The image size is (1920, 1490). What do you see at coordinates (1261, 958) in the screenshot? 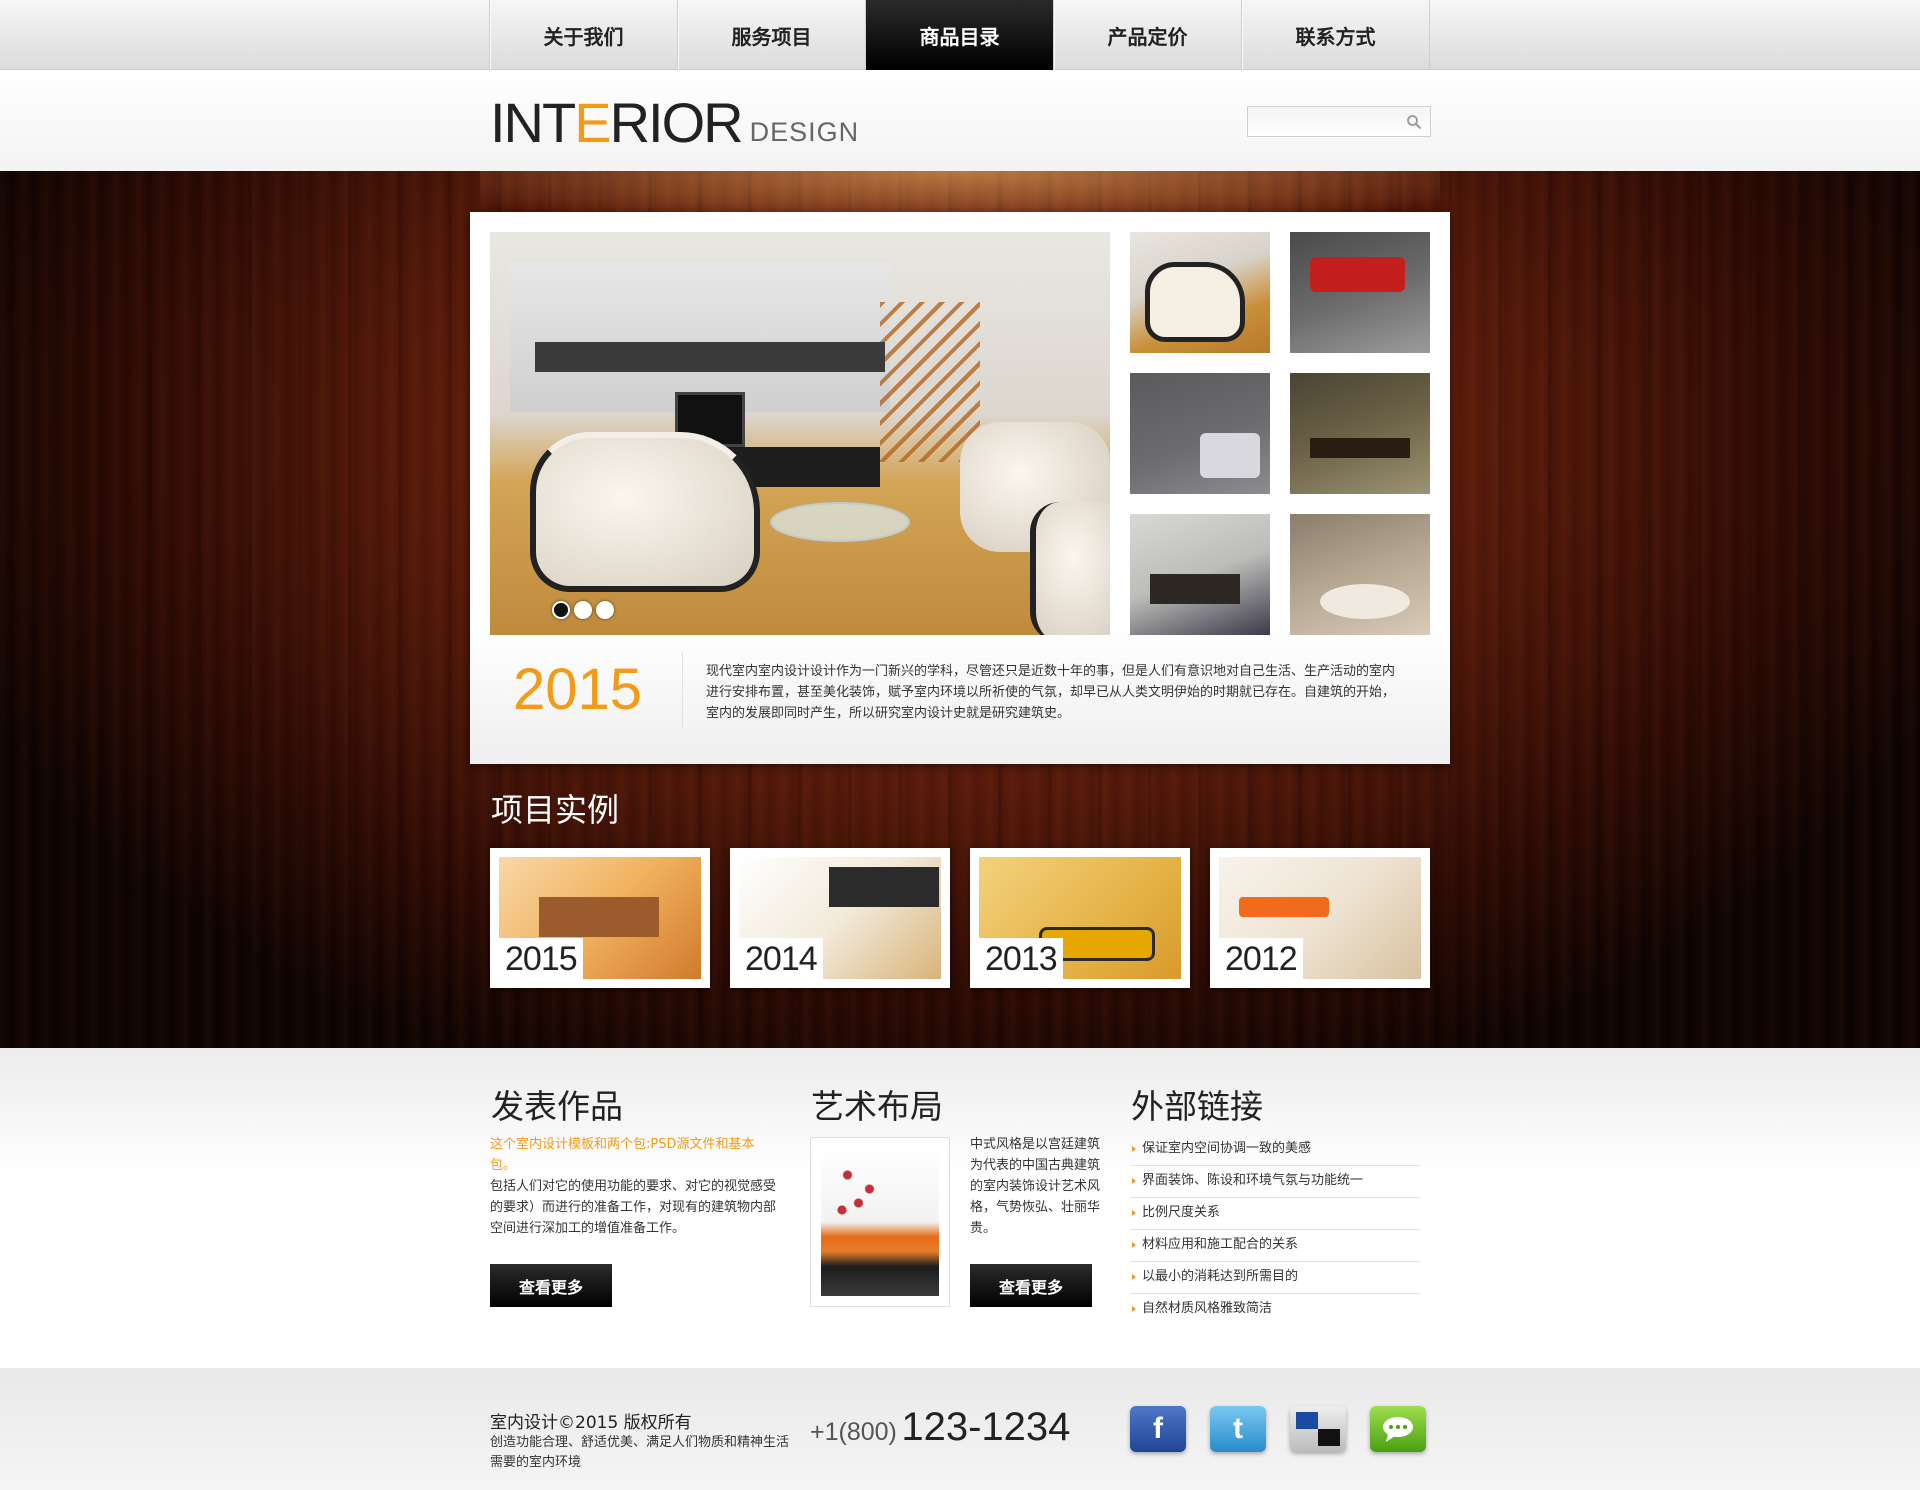
I see `project-year: 2012` at bounding box center [1261, 958].